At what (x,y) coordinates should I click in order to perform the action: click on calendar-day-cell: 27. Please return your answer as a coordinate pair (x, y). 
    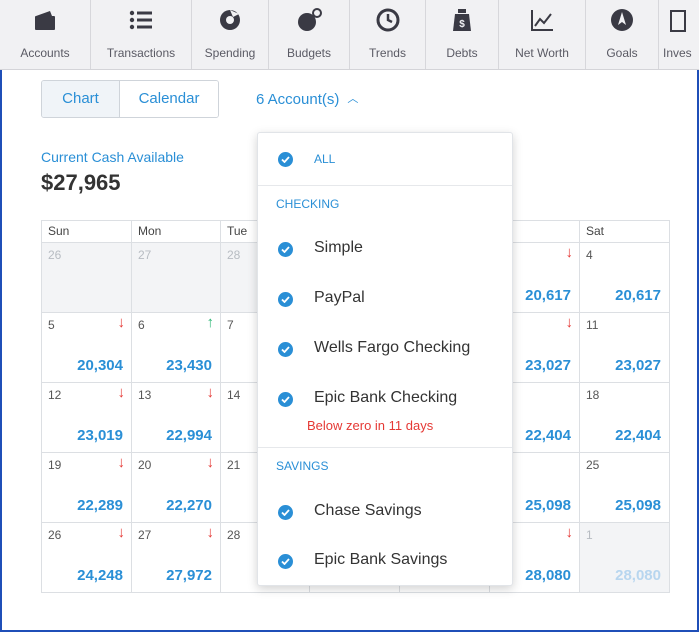
    Looking at the image, I should click on (176, 278).